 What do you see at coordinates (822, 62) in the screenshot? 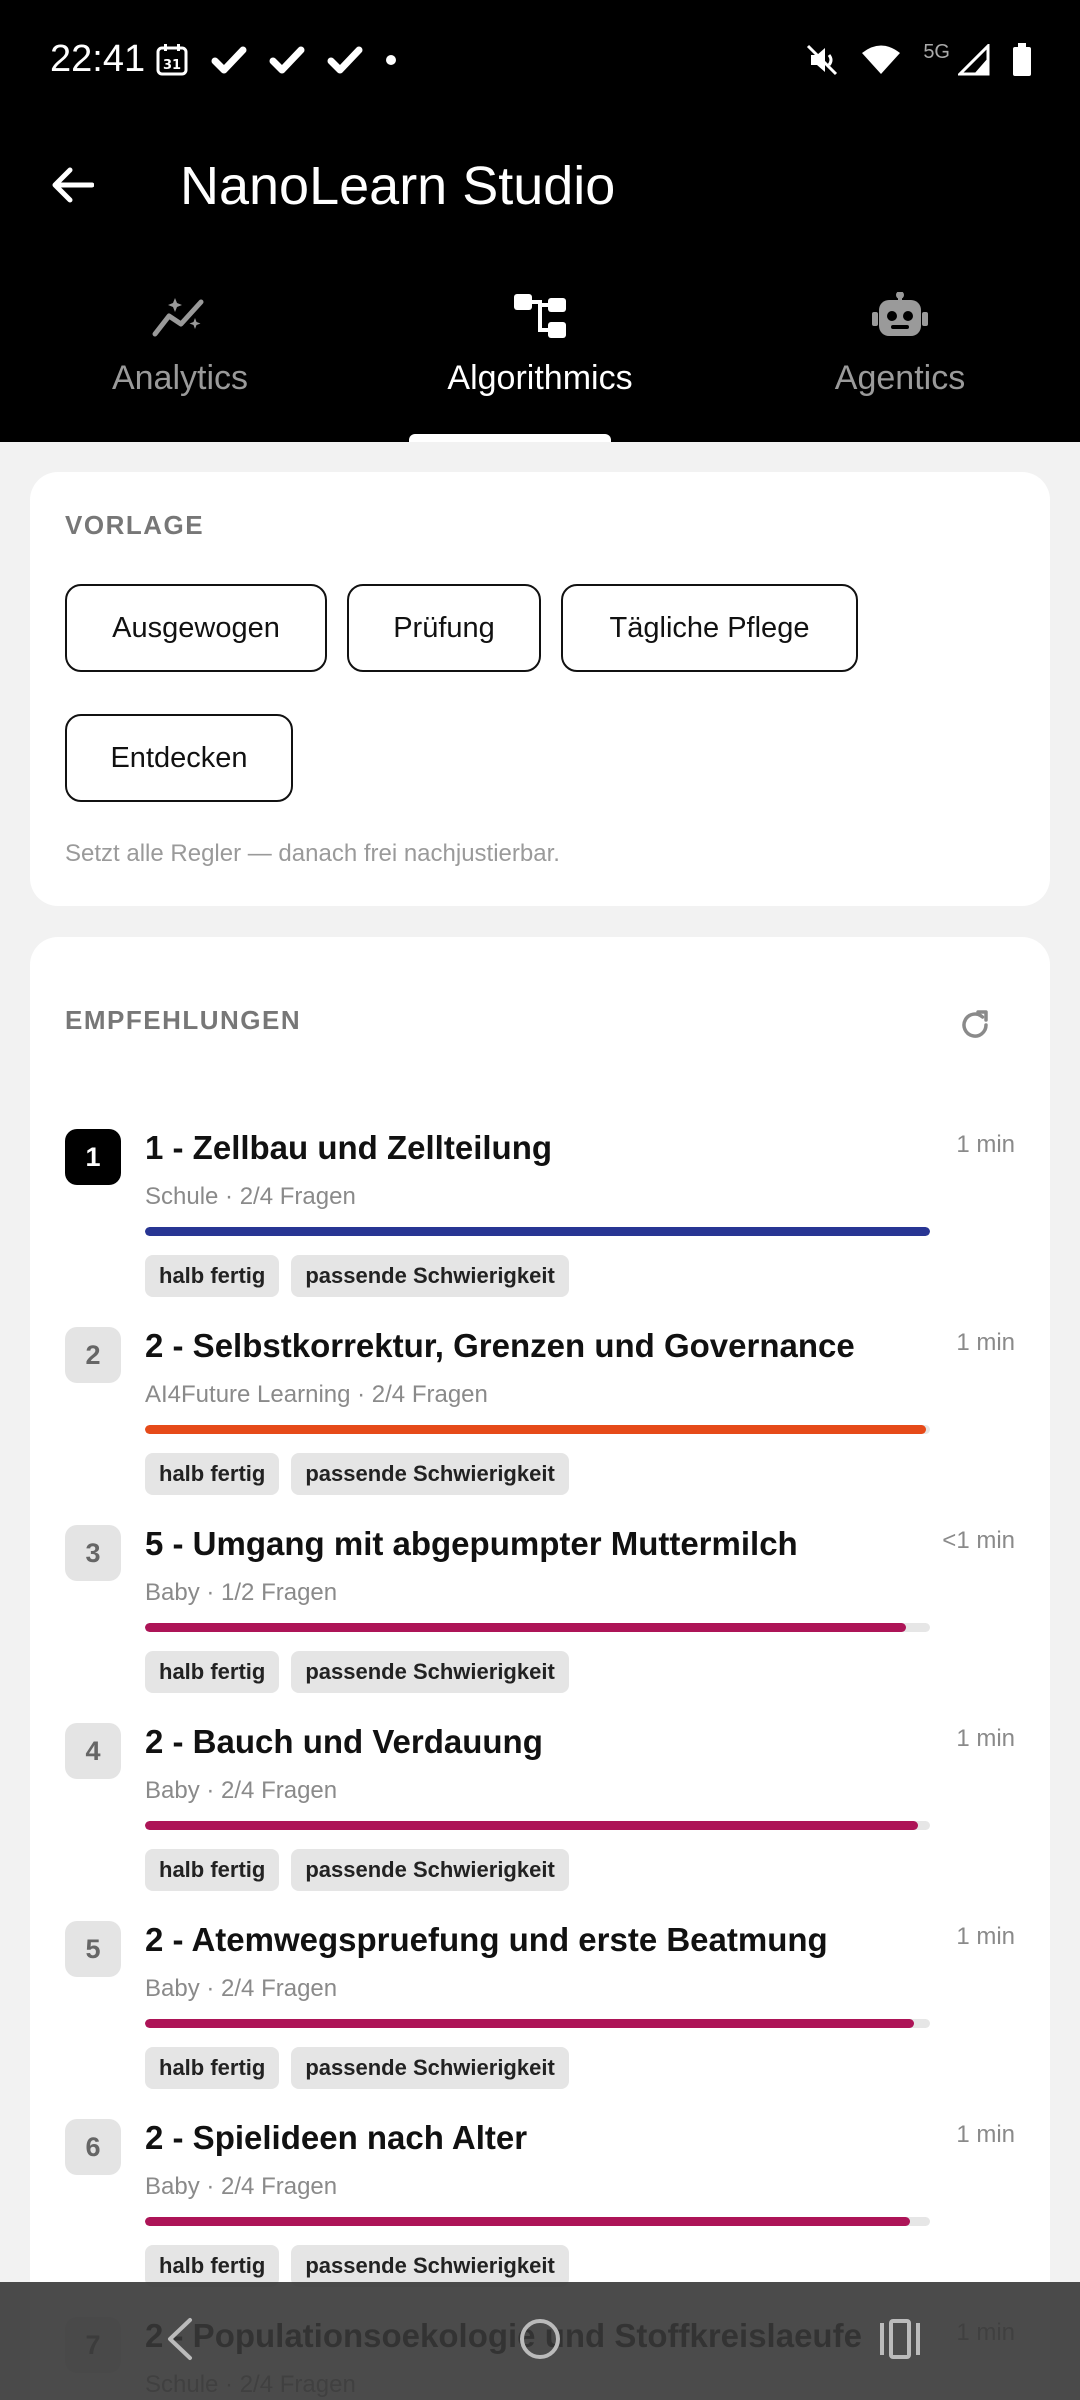
I see `mute-icon` at bounding box center [822, 62].